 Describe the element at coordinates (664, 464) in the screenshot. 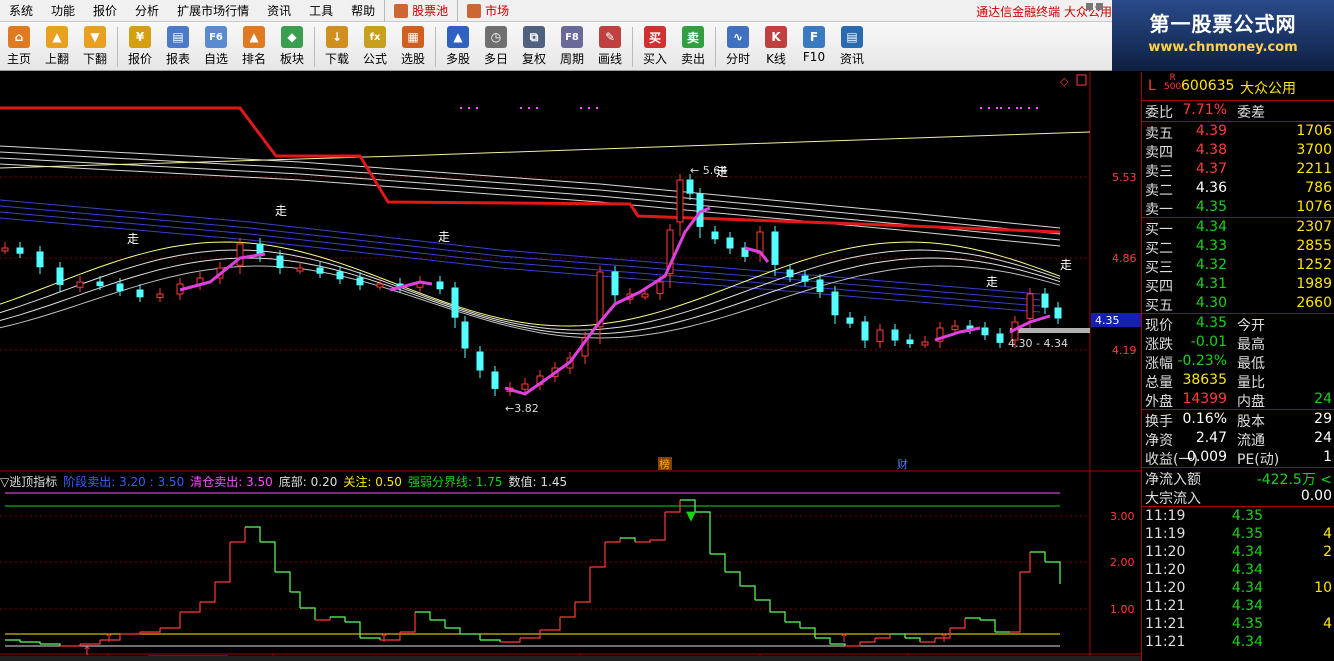

I see `bang-text: 榜` at that location.